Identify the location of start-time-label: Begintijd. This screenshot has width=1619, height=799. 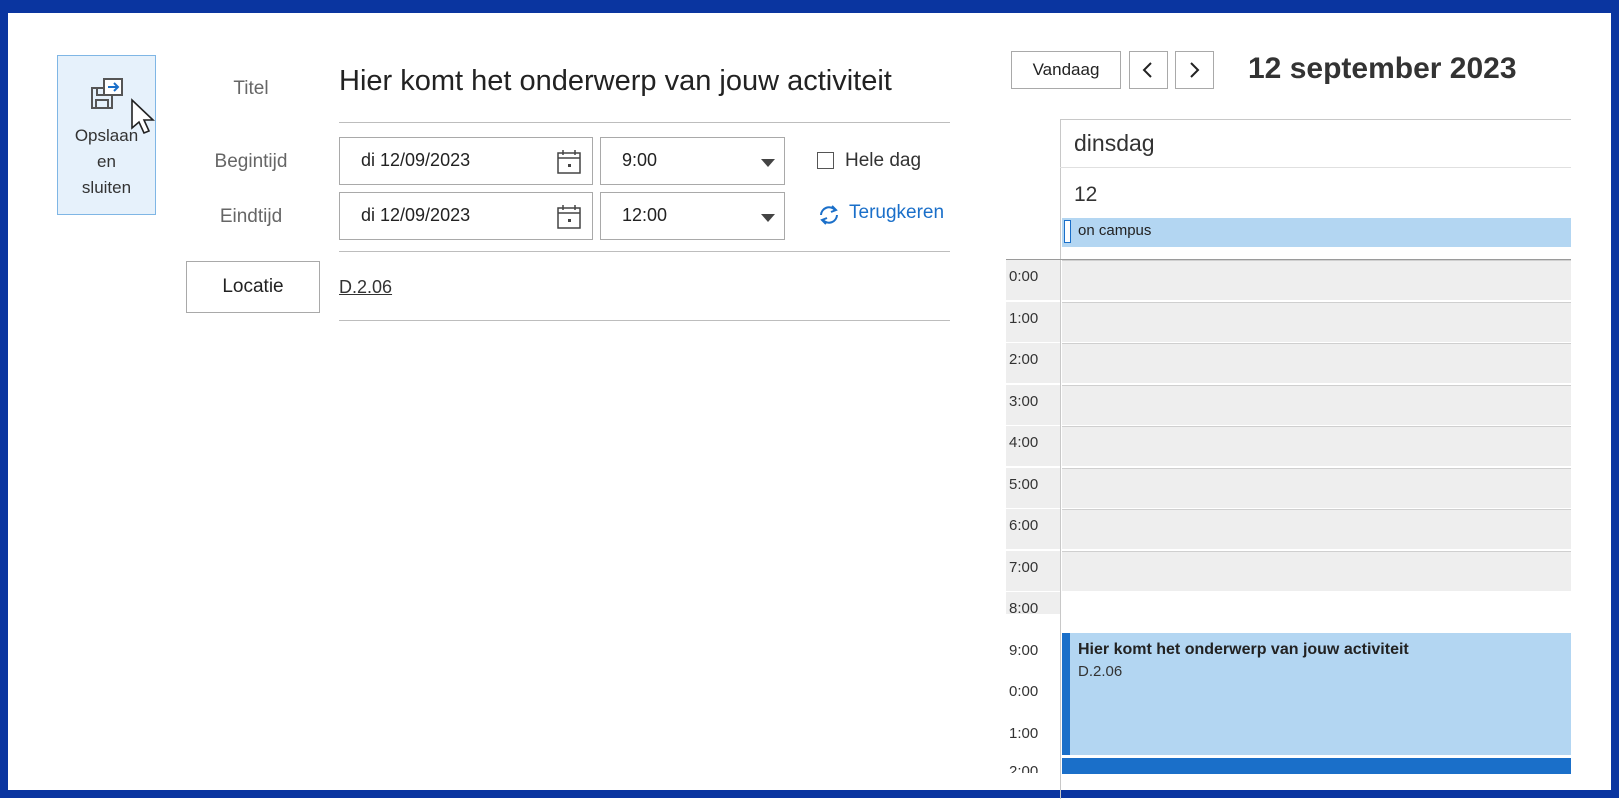
(251, 161).